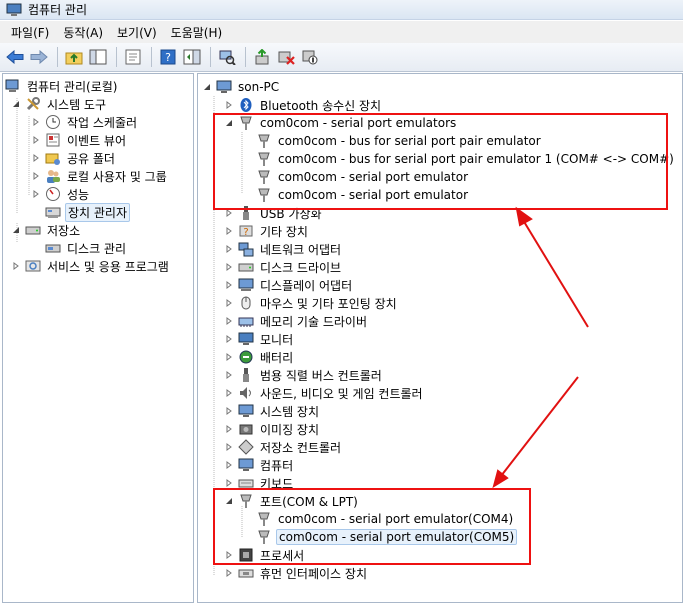  What do you see at coordinates (500, 479) in the screenshot?
I see `annotation-arrowhead-down` at bounding box center [500, 479].